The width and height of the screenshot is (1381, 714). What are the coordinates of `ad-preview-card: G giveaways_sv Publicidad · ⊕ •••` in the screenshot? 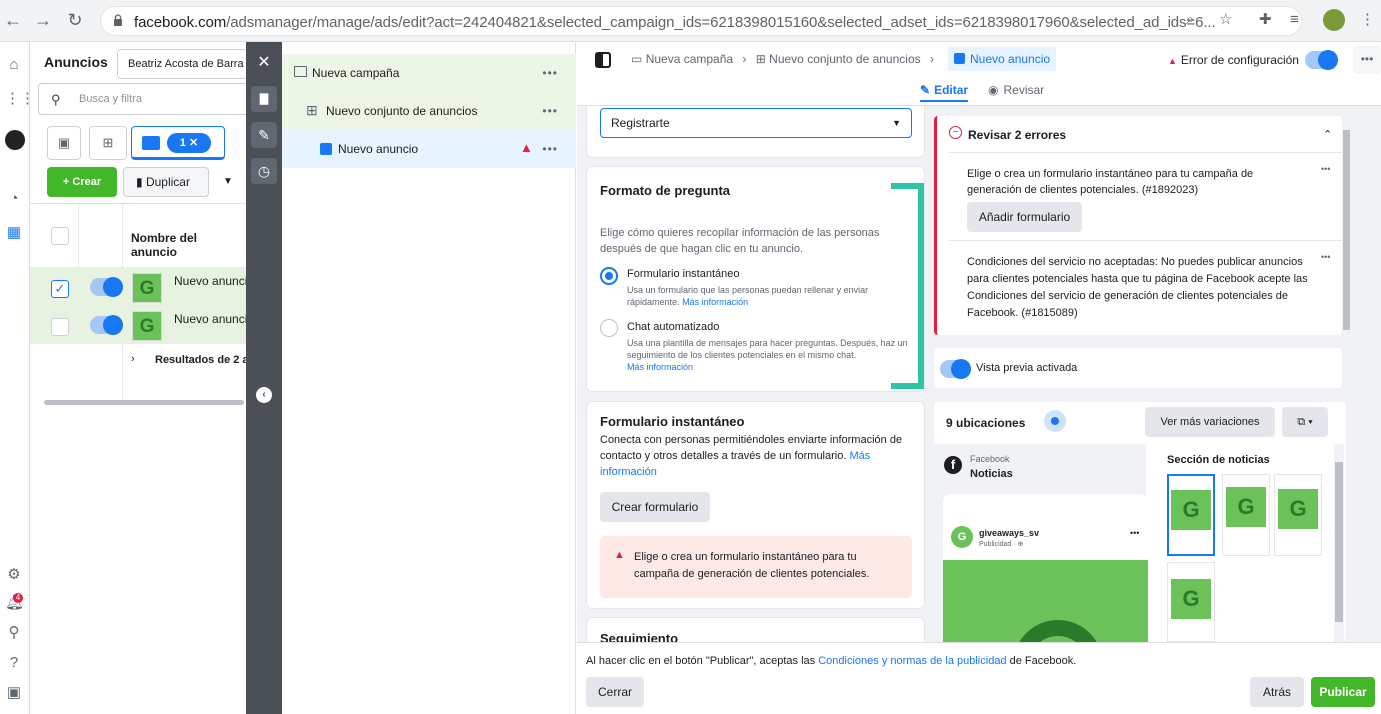 It's located at (1045, 568).